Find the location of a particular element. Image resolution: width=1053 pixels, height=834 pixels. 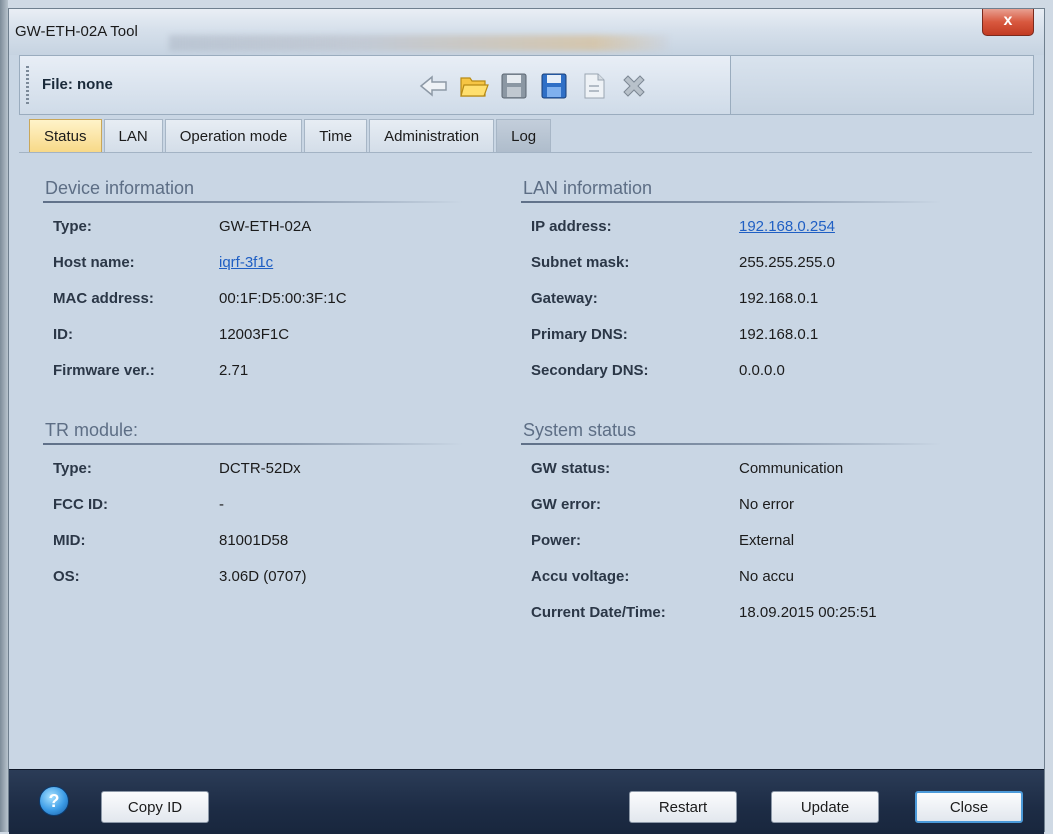

info-row: OS: 3.06D (0707) is located at coordinates (273, 577).